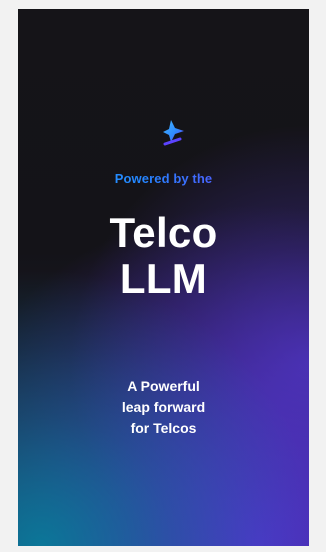  I want to click on title-line-2: LLM, so click(163, 278).